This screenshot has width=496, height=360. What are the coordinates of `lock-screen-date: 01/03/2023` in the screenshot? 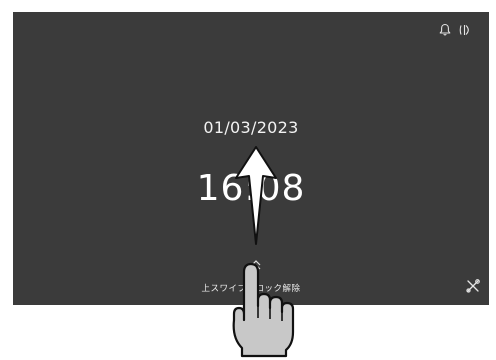 It's located at (251, 127).